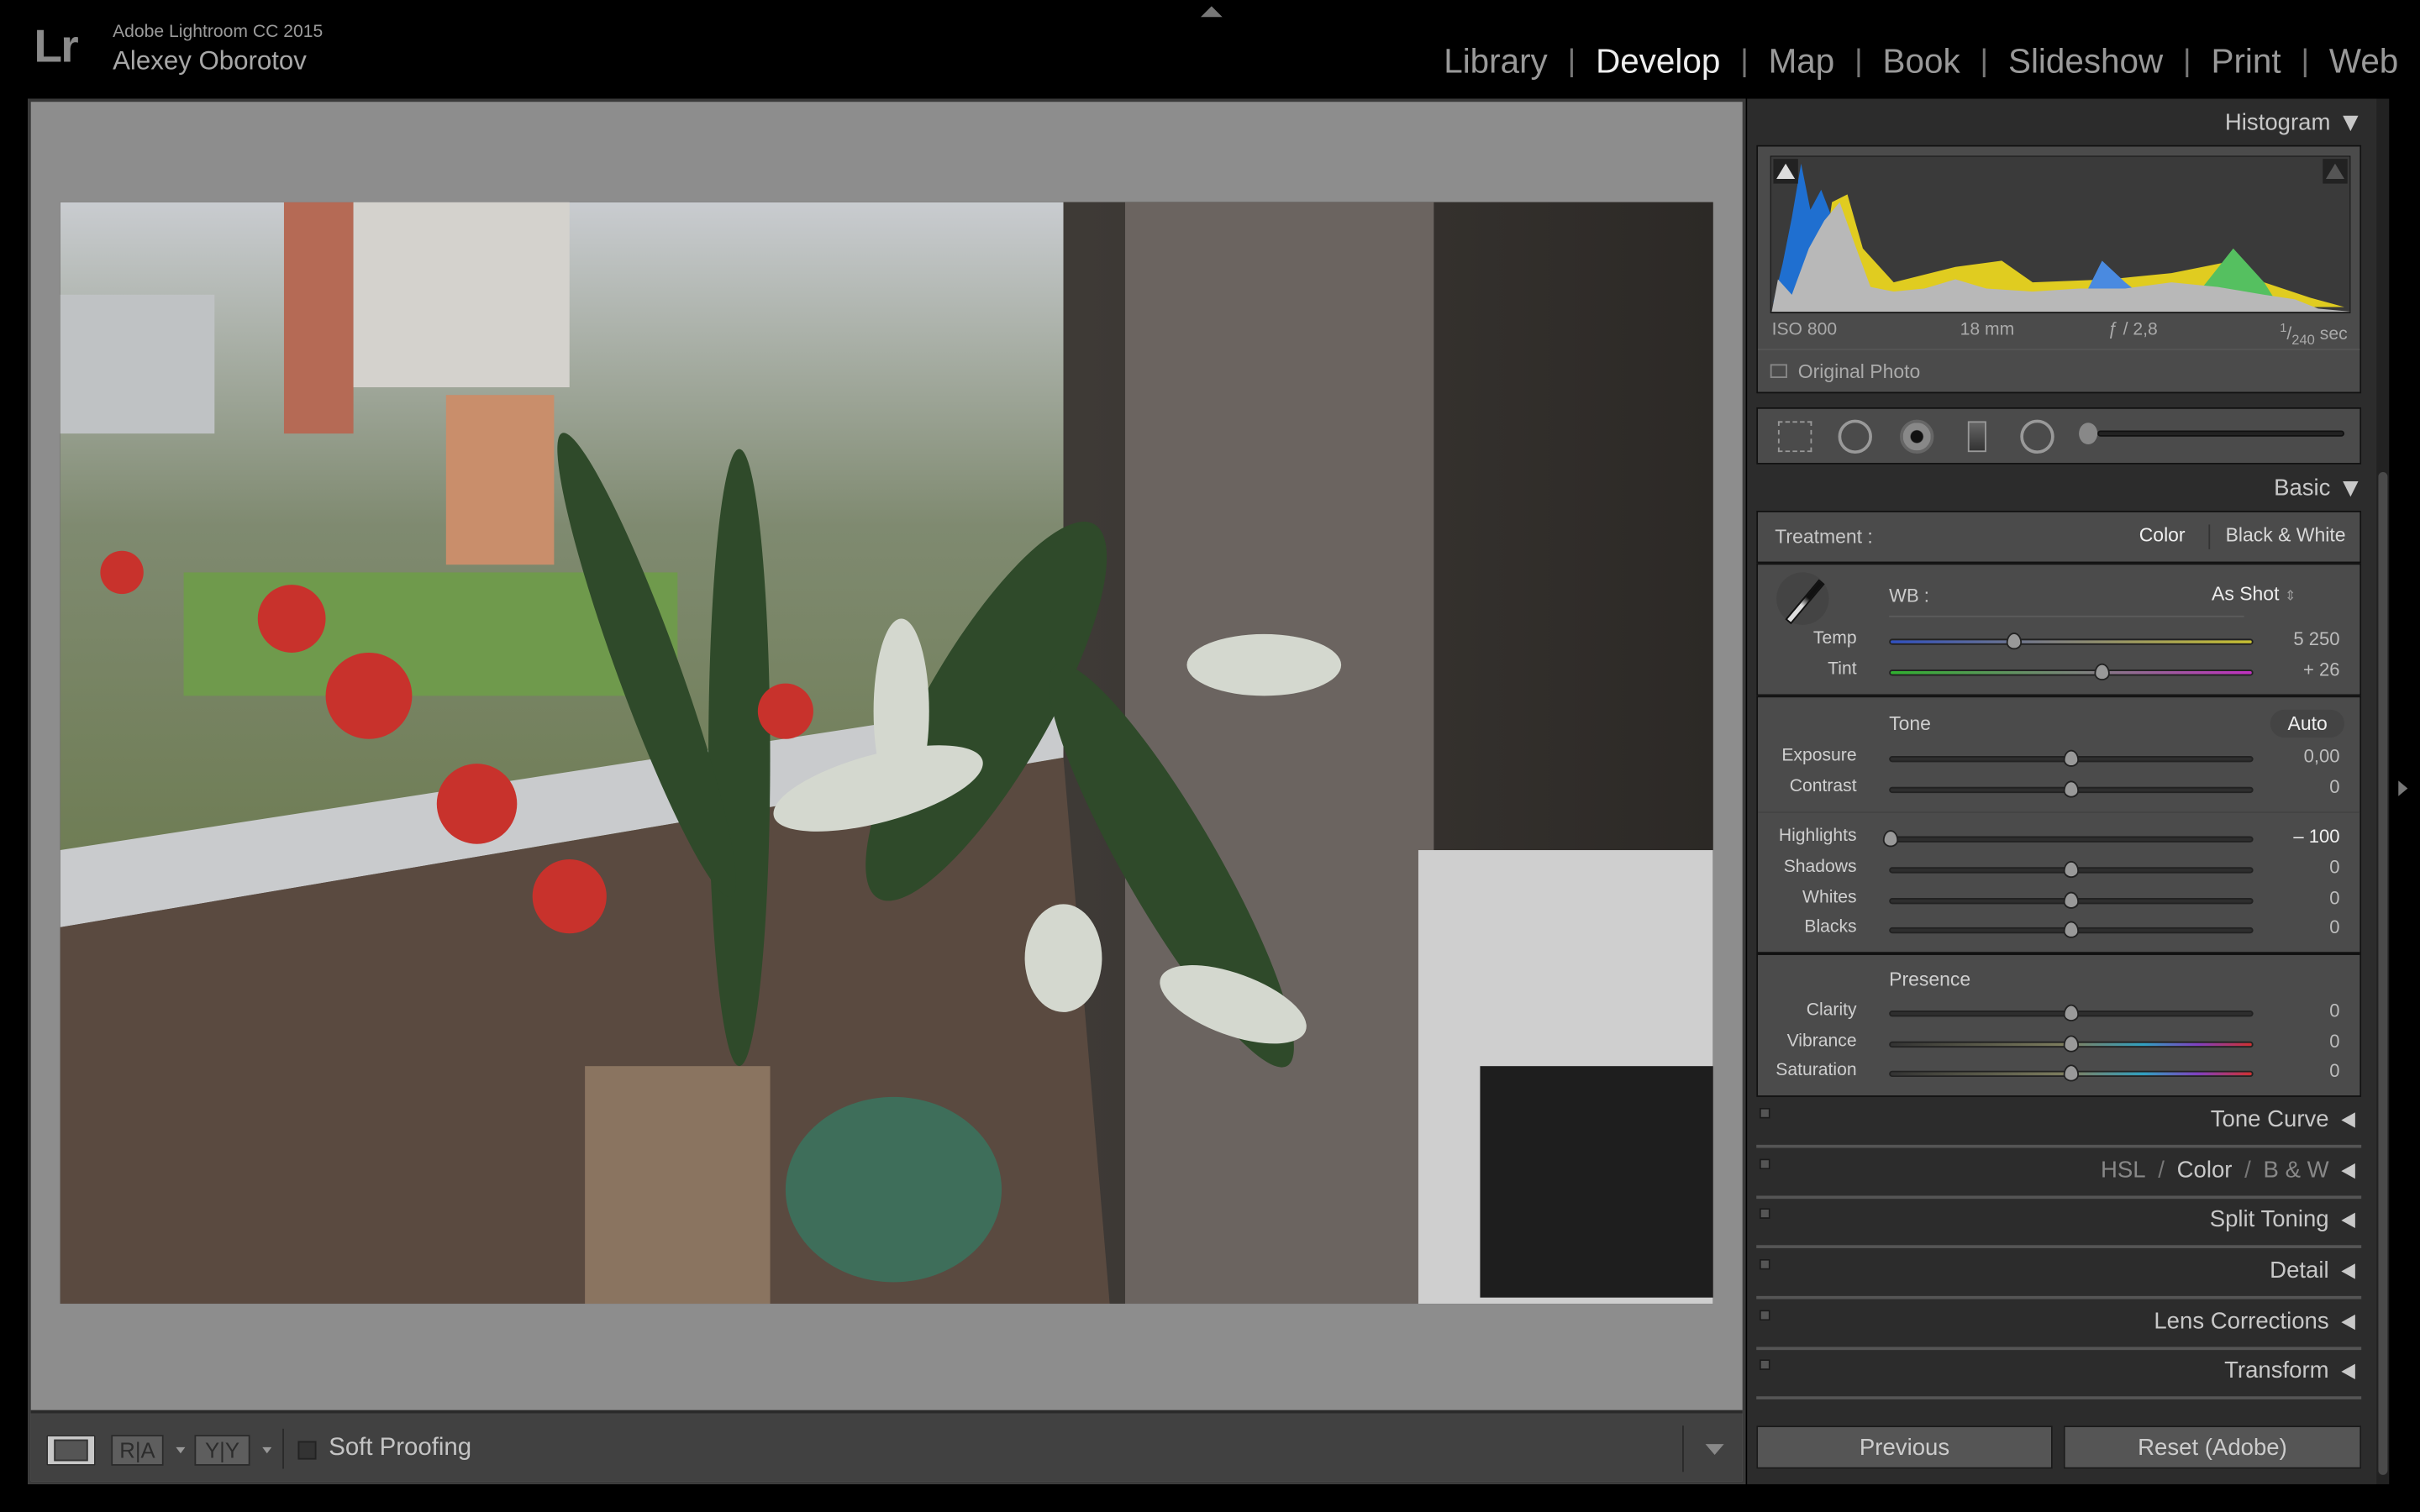  Describe the element at coordinates (307, 1450) in the screenshot. I see `soft-proofing-checkbox` at that location.